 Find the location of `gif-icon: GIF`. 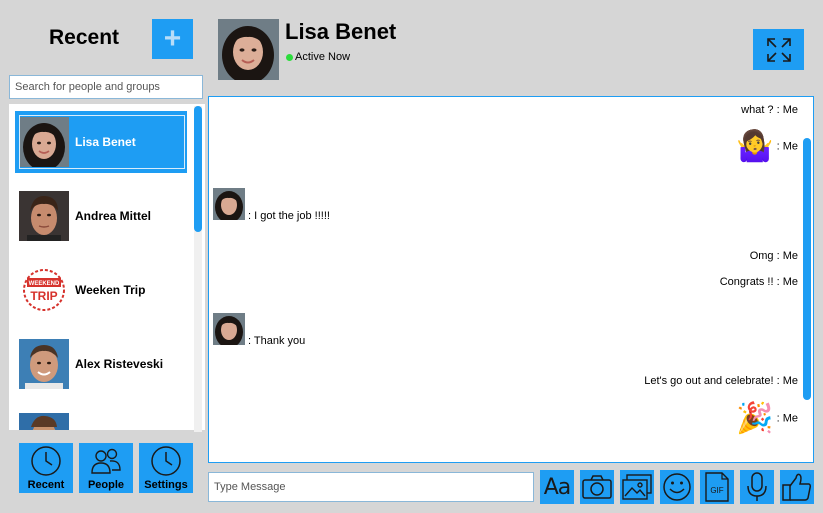

gif-icon: GIF is located at coordinates (717, 487).